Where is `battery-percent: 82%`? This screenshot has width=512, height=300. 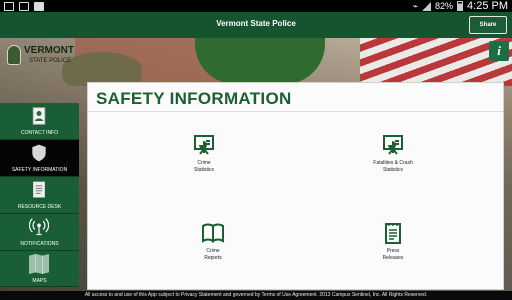 battery-percent: 82% is located at coordinates (444, 6).